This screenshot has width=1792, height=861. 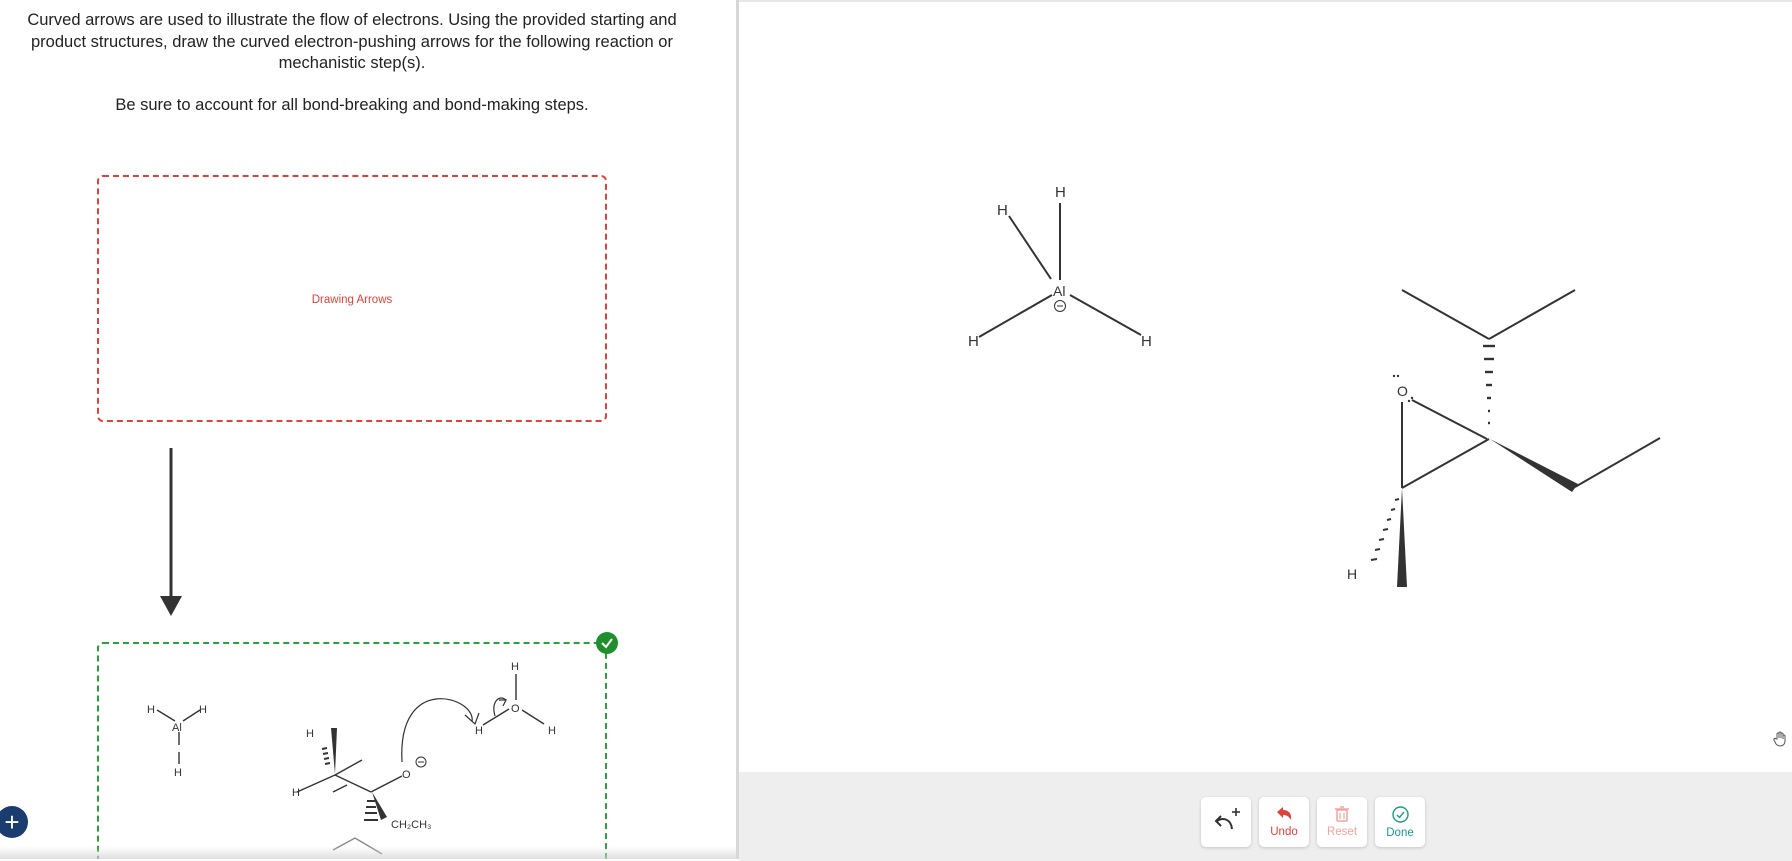 I want to click on reset-button: Reset, so click(x=1342, y=822).